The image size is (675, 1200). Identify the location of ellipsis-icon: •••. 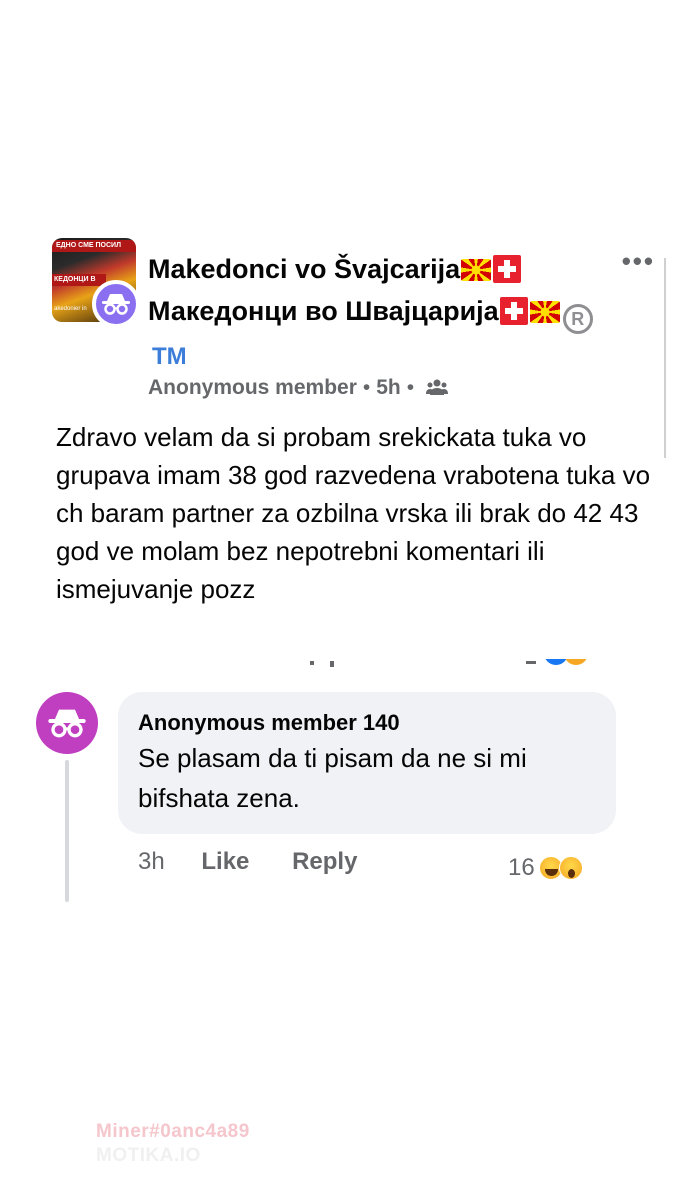
(638, 261).